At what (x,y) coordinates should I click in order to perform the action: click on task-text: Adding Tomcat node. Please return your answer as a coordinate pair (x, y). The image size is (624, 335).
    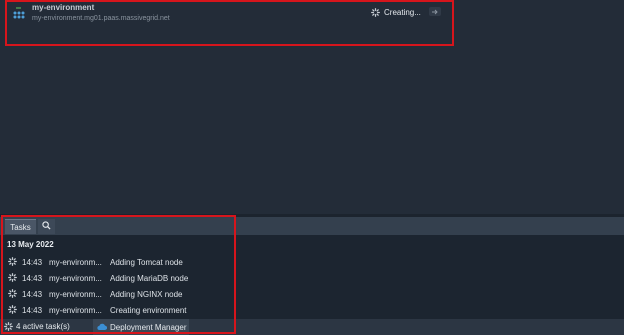
    Looking at the image, I should click on (146, 262).